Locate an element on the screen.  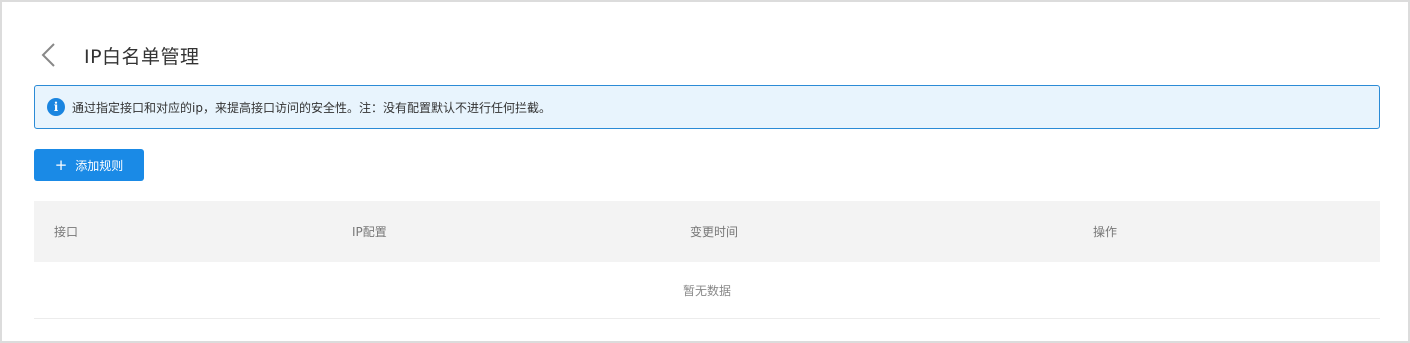
page-title: IP白名单管理 is located at coordinates (142, 56).